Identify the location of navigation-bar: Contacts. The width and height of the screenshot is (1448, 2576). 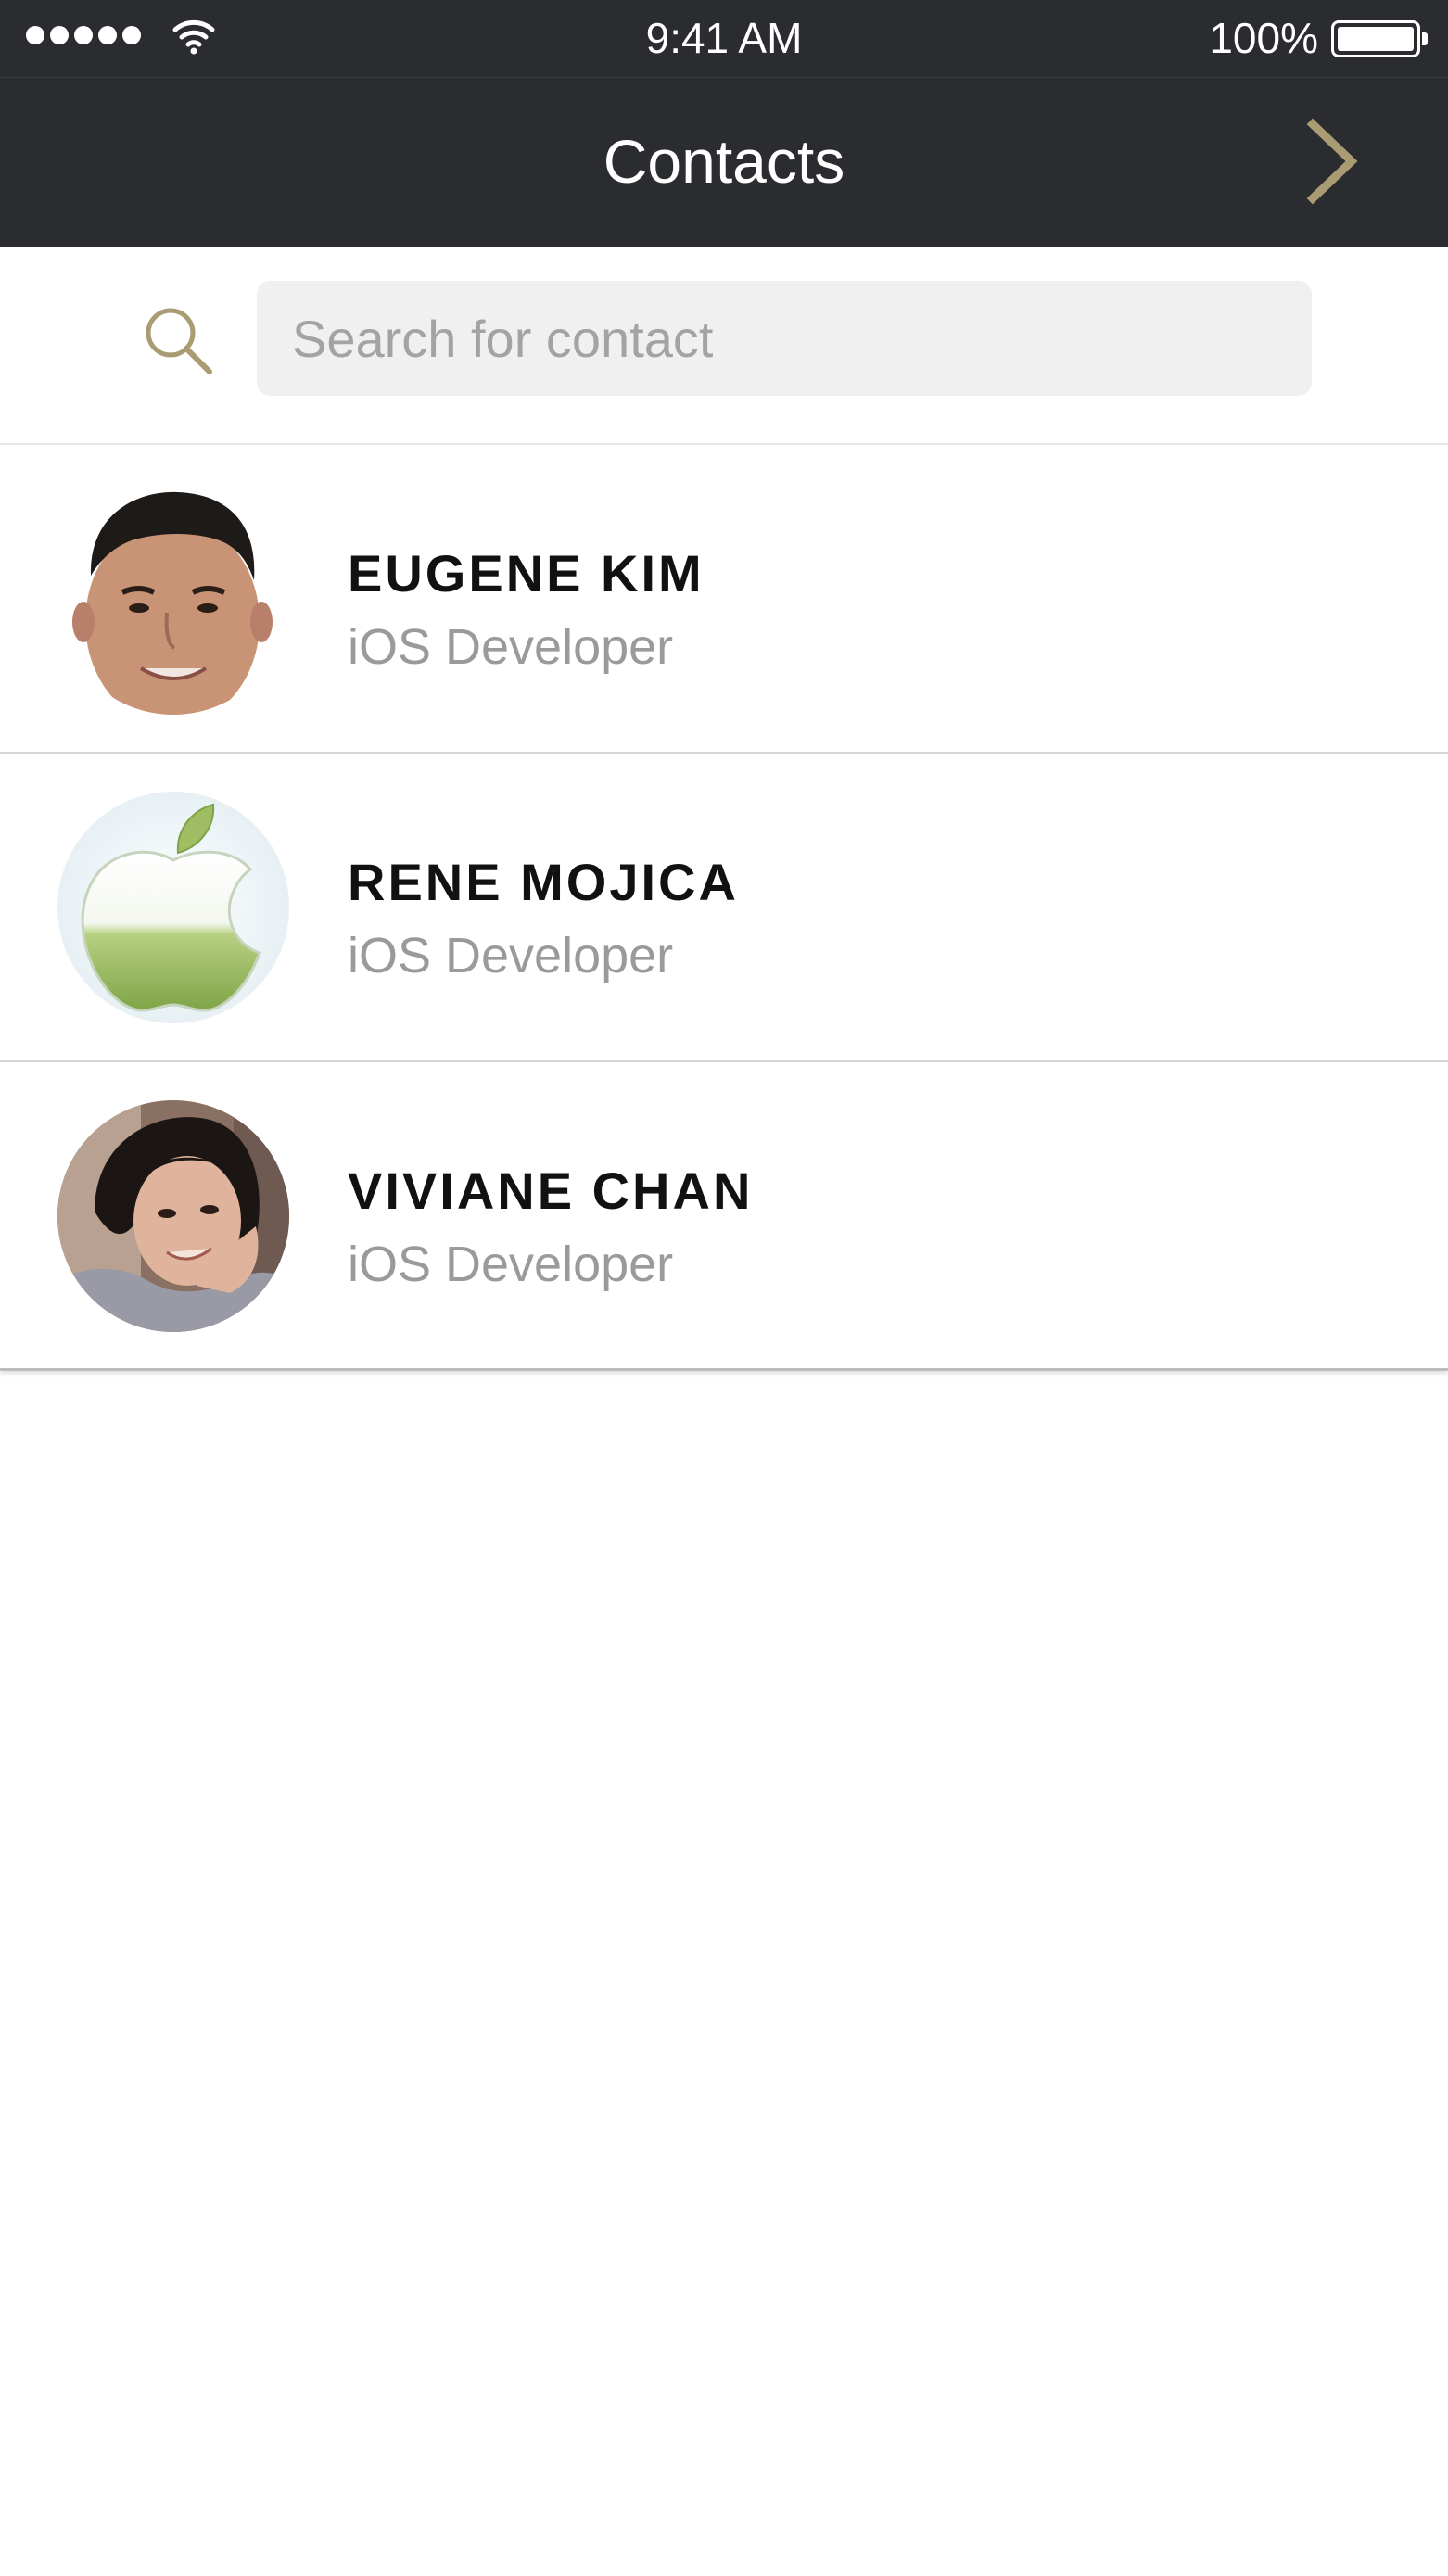
(724, 162).